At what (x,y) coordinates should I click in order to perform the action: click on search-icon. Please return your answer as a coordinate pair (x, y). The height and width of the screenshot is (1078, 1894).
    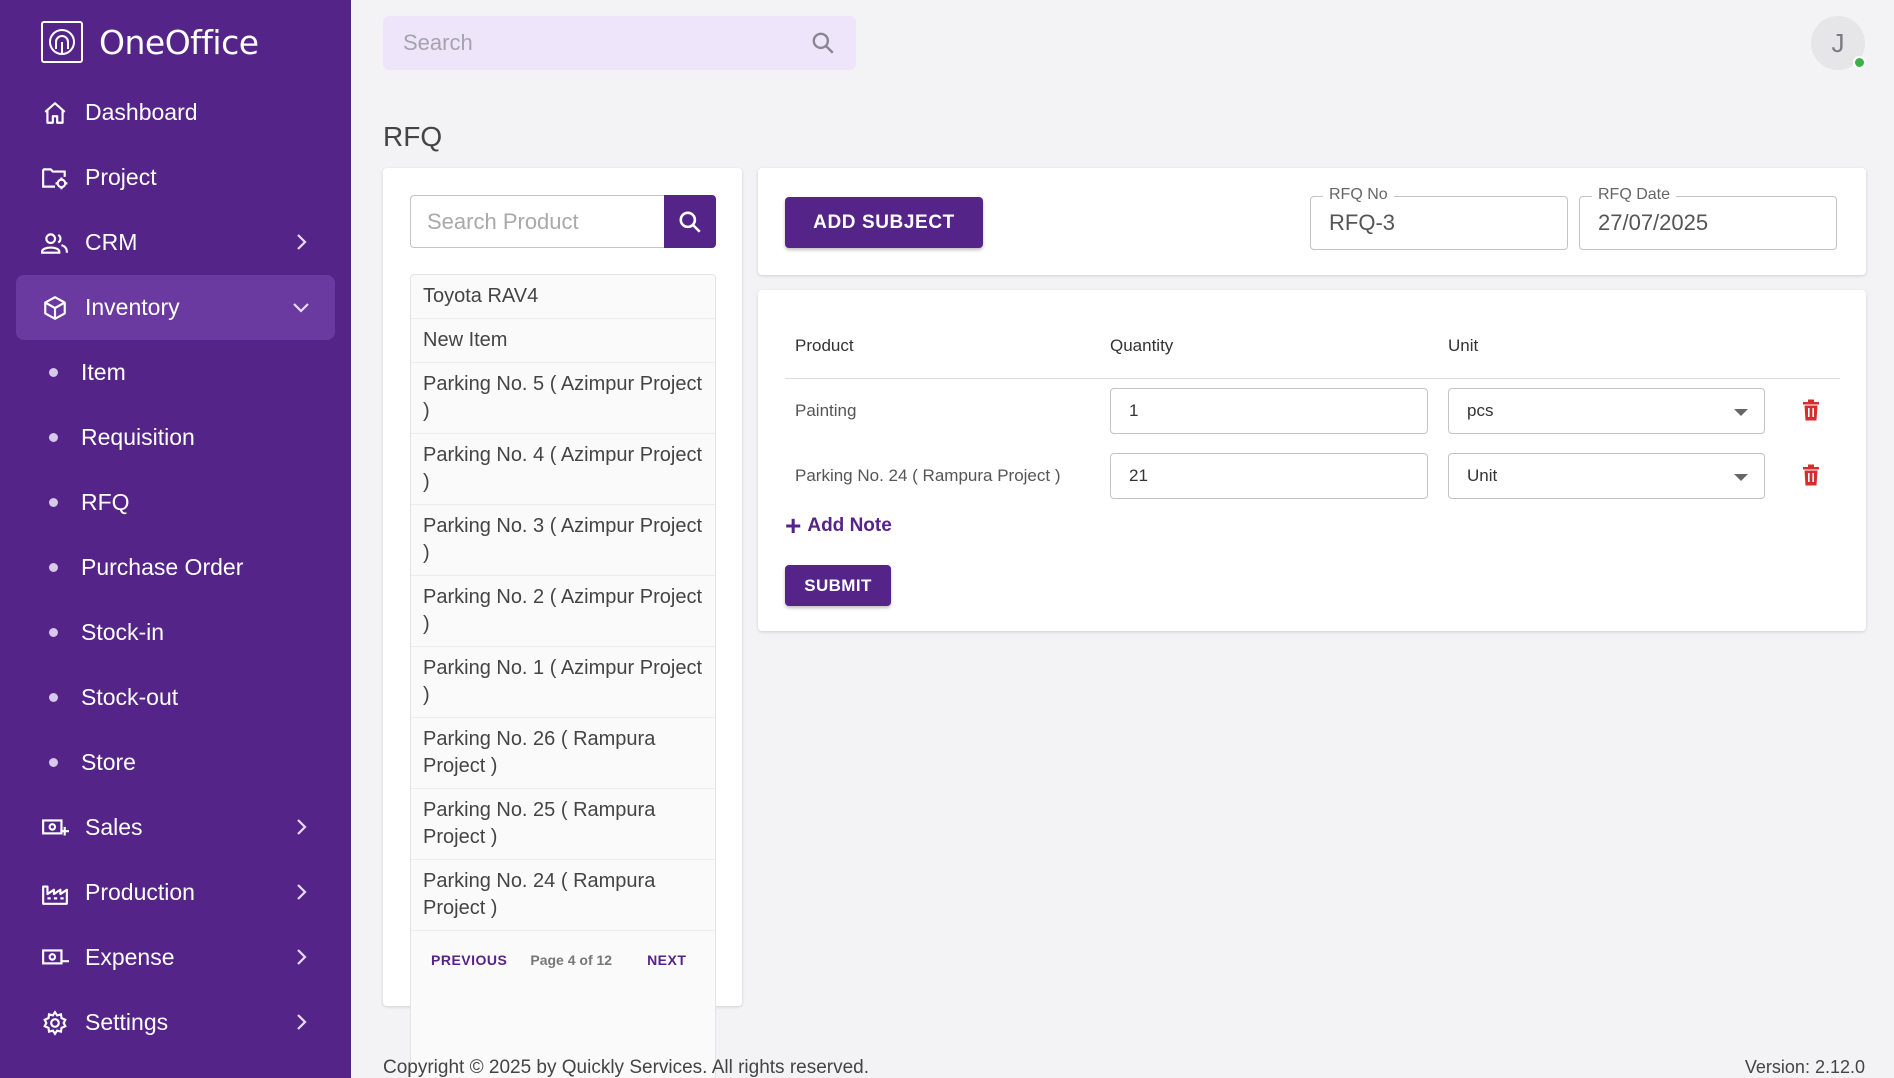
    Looking at the image, I should click on (823, 43).